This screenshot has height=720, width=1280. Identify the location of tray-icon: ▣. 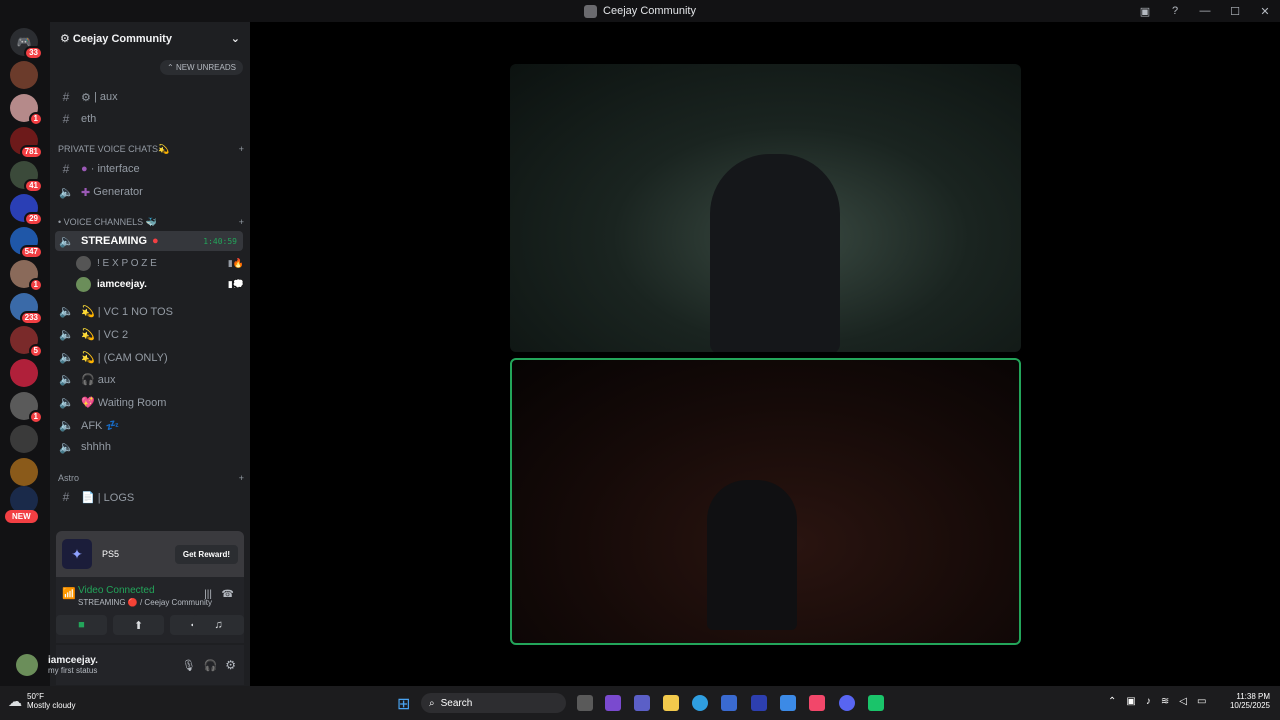
(1130, 701).